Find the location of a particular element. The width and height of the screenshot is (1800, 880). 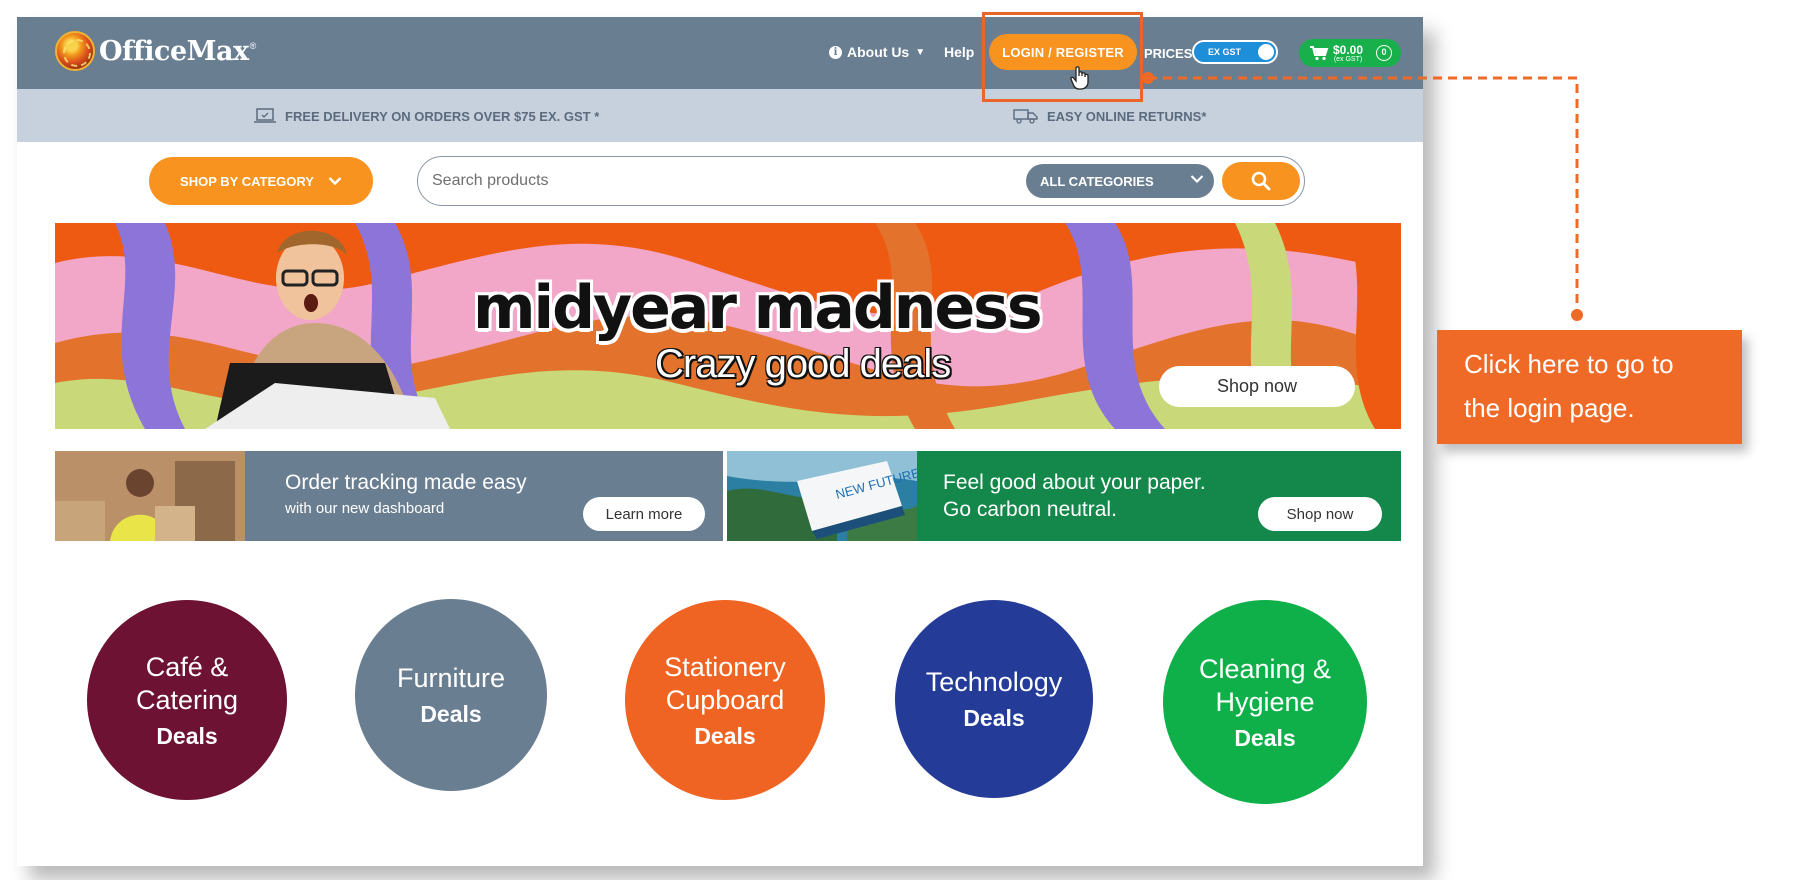

category-name: Cleaning & Hygiene is located at coordinates (1265, 685).